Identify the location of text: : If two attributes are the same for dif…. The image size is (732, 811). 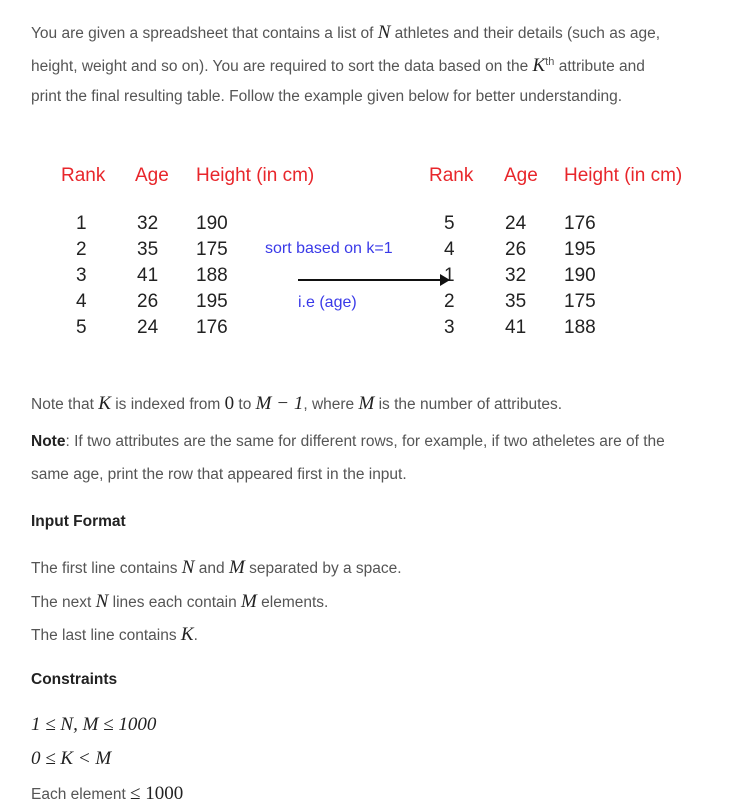
(365, 441).